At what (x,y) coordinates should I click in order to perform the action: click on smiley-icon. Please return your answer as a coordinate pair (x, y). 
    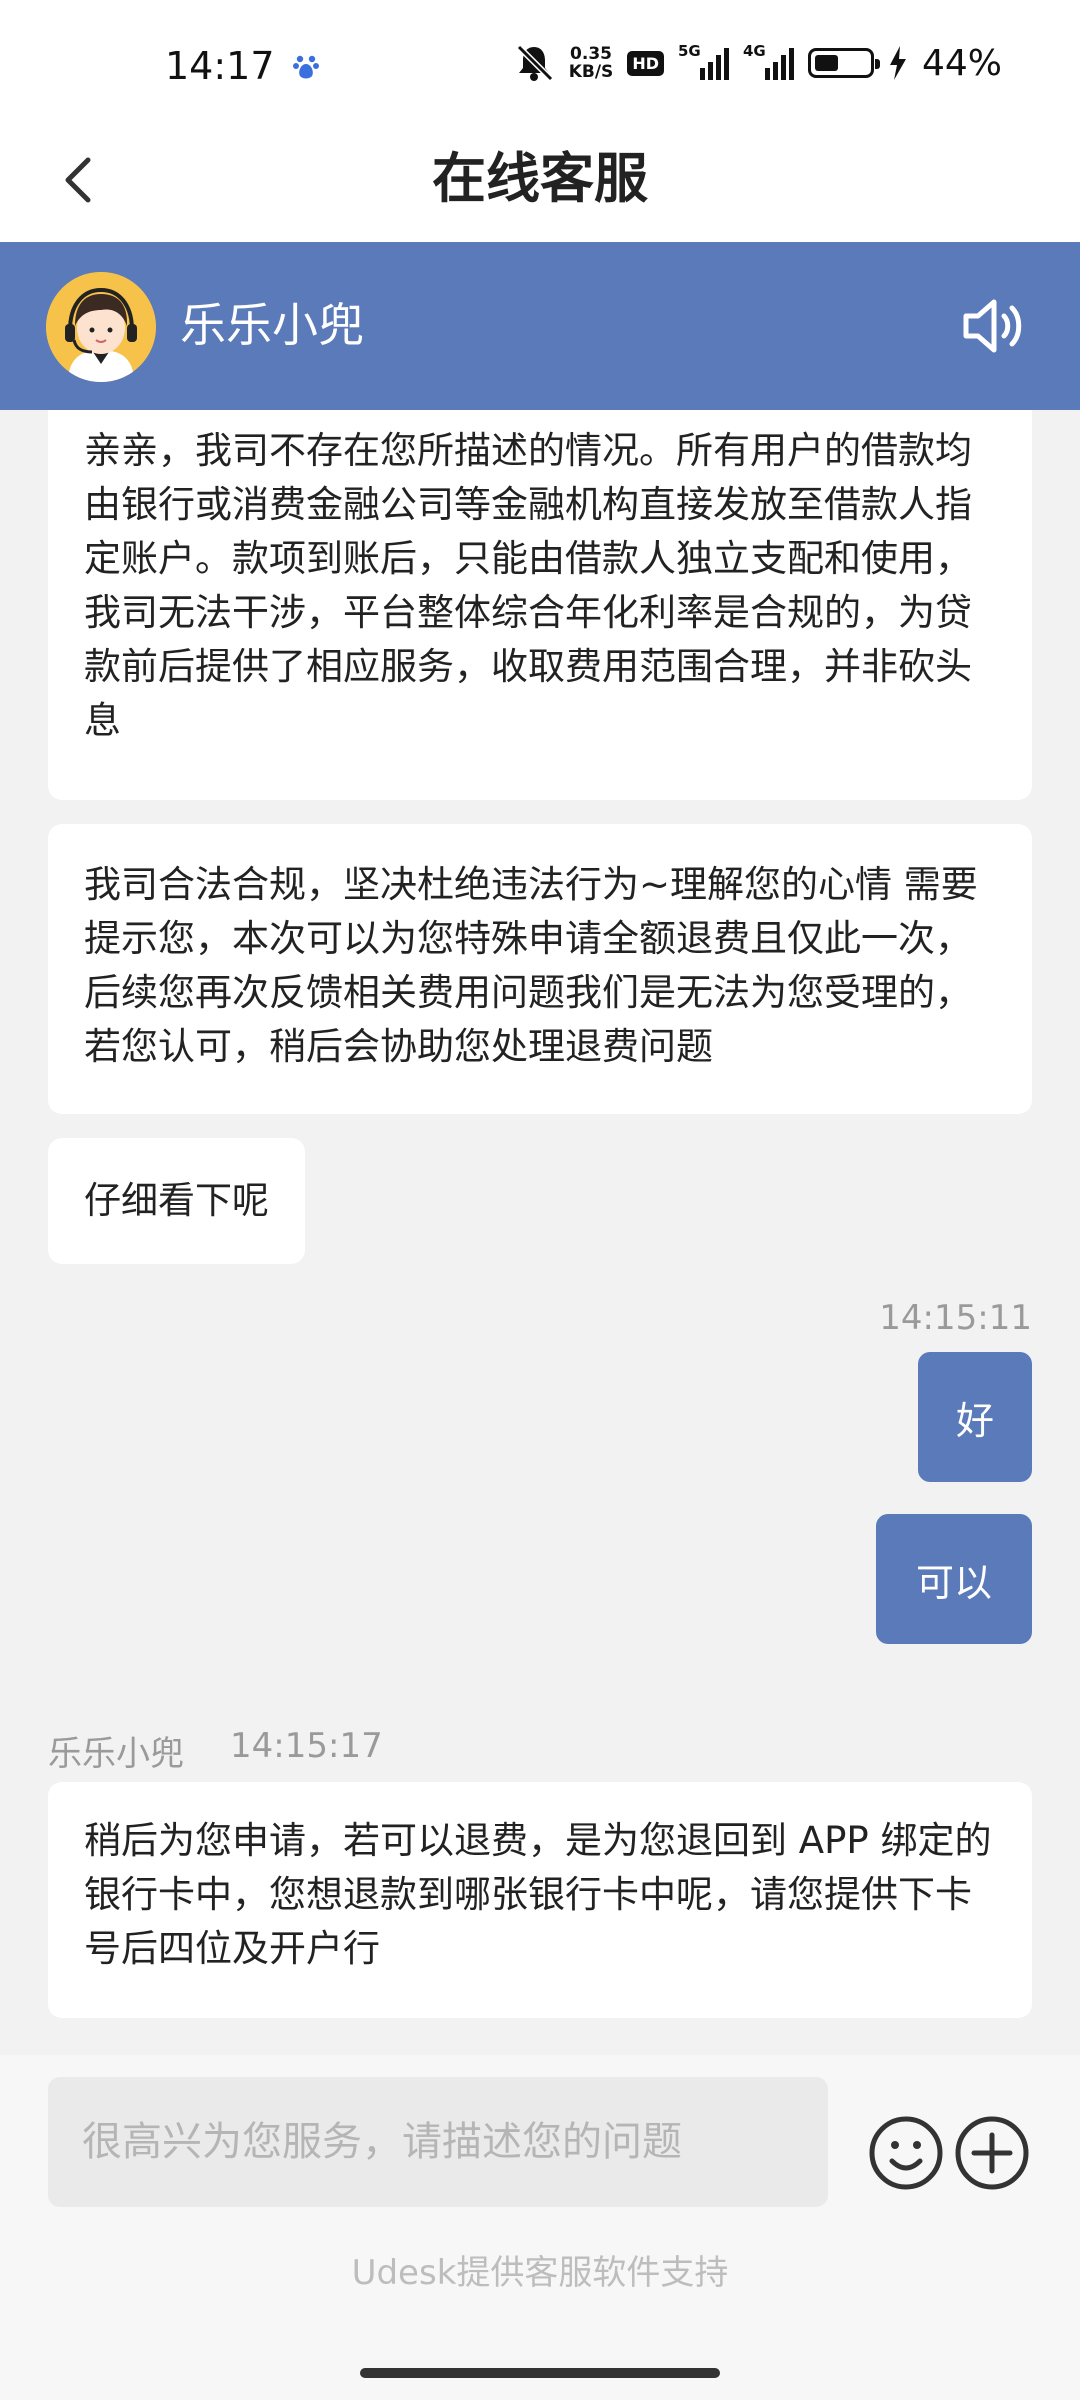
    Looking at the image, I should click on (906, 2153).